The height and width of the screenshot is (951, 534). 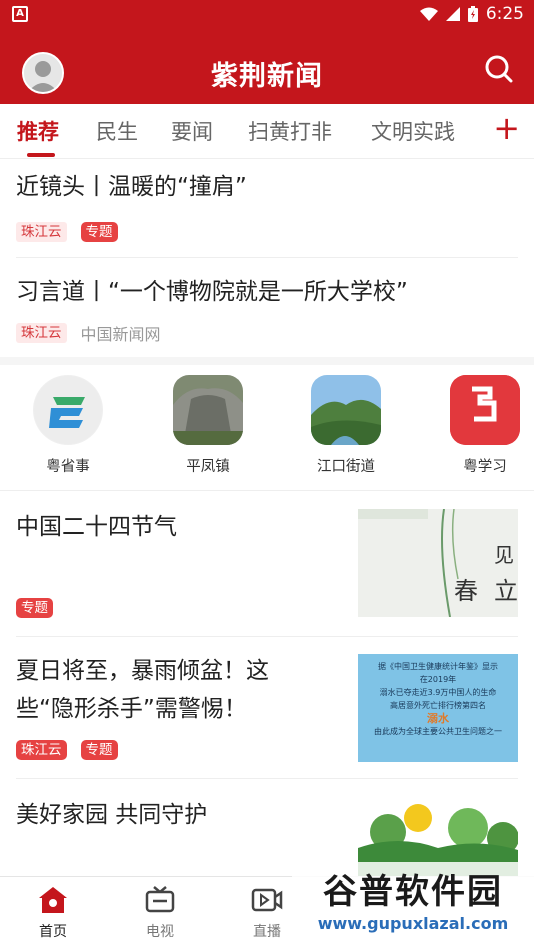 What do you see at coordinates (212, 292) in the screenshot?
I see `news-title: 习言道丨“一个博物院就是一所大学校”` at bounding box center [212, 292].